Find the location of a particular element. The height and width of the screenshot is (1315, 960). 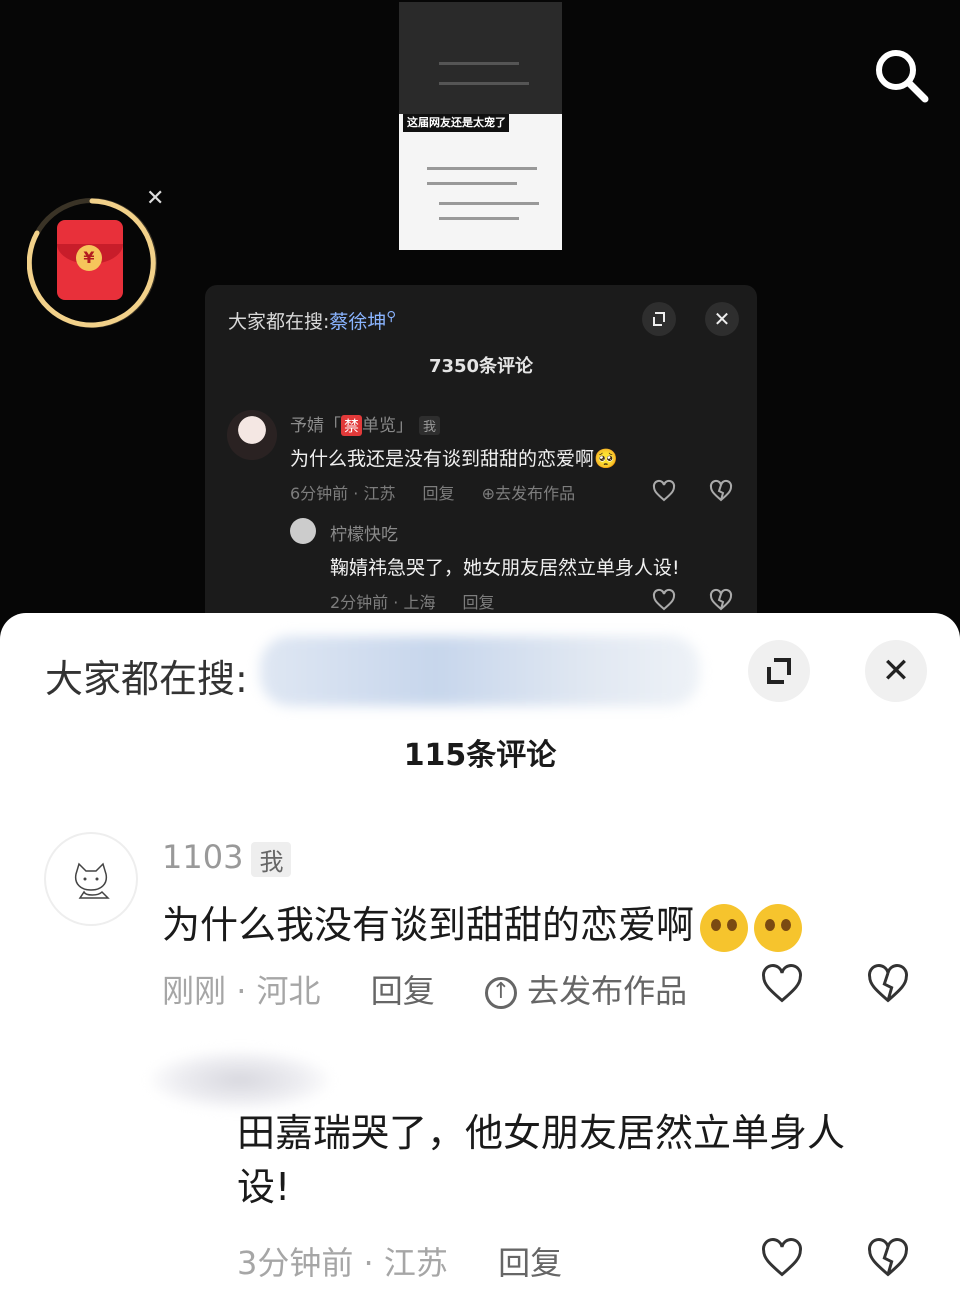

comment-time: 6分钟前 · 江苏 is located at coordinates (343, 493).